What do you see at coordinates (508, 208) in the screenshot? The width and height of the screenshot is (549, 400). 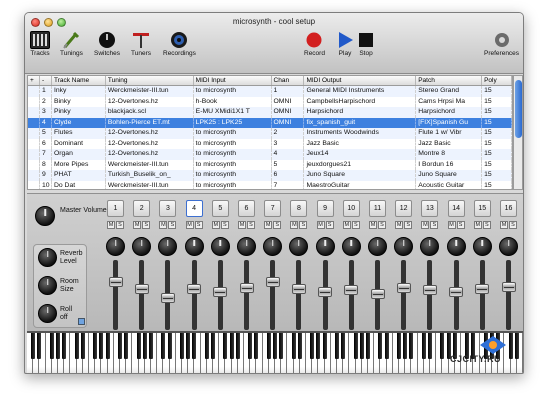 I see `channel-16-button: 16` at bounding box center [508, 208].